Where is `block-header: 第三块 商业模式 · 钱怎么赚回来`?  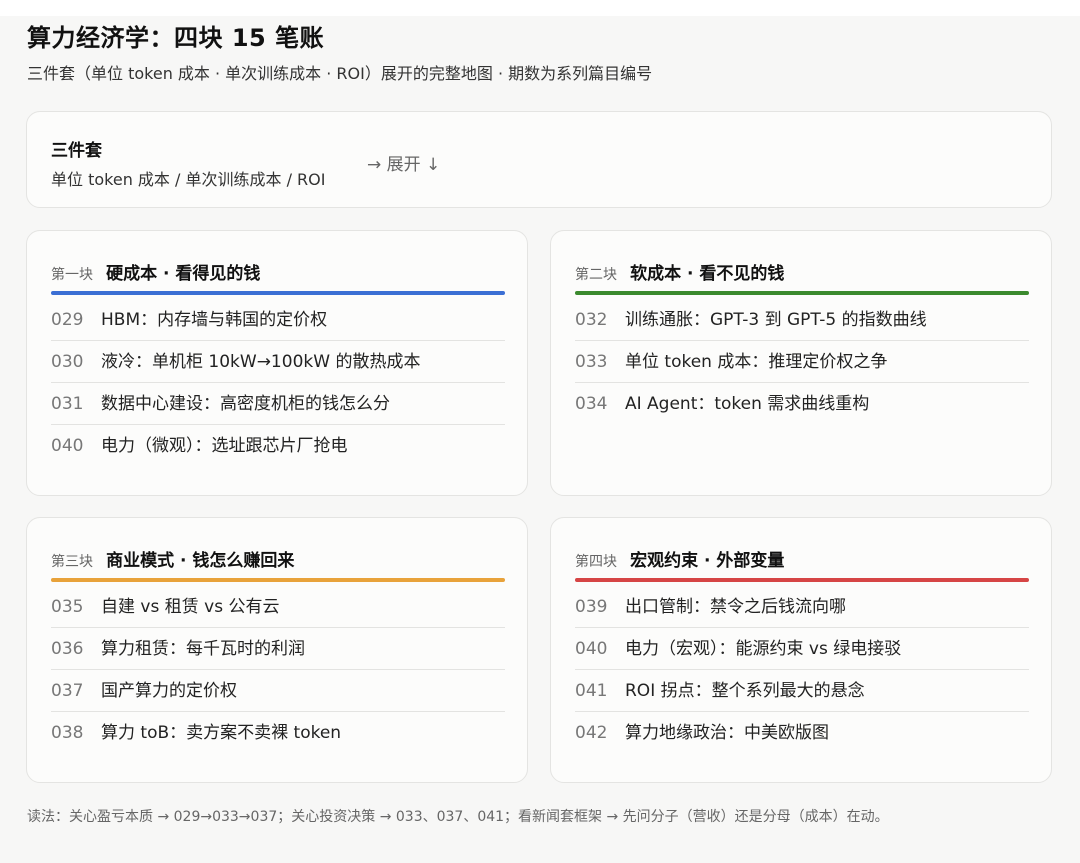
block-header: 第三块 商业模式 · 钱怎么赚回来 is located at coordinates (172, 558).